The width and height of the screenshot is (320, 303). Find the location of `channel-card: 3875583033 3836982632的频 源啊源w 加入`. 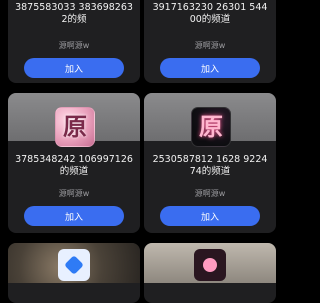

channel-card: 3875583033 3836982632的频 源啊源w 加入 is located at coordinates (74, 41).